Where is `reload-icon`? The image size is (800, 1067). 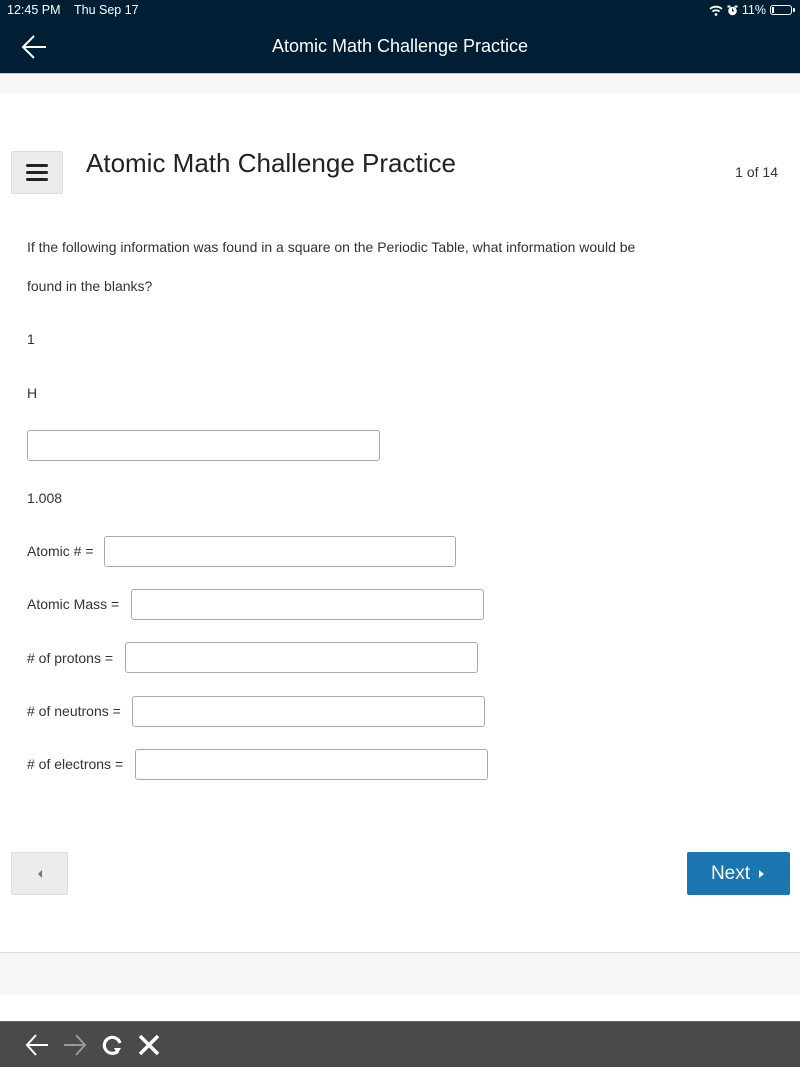 reload-icon is located at coordinates (113, 1045).